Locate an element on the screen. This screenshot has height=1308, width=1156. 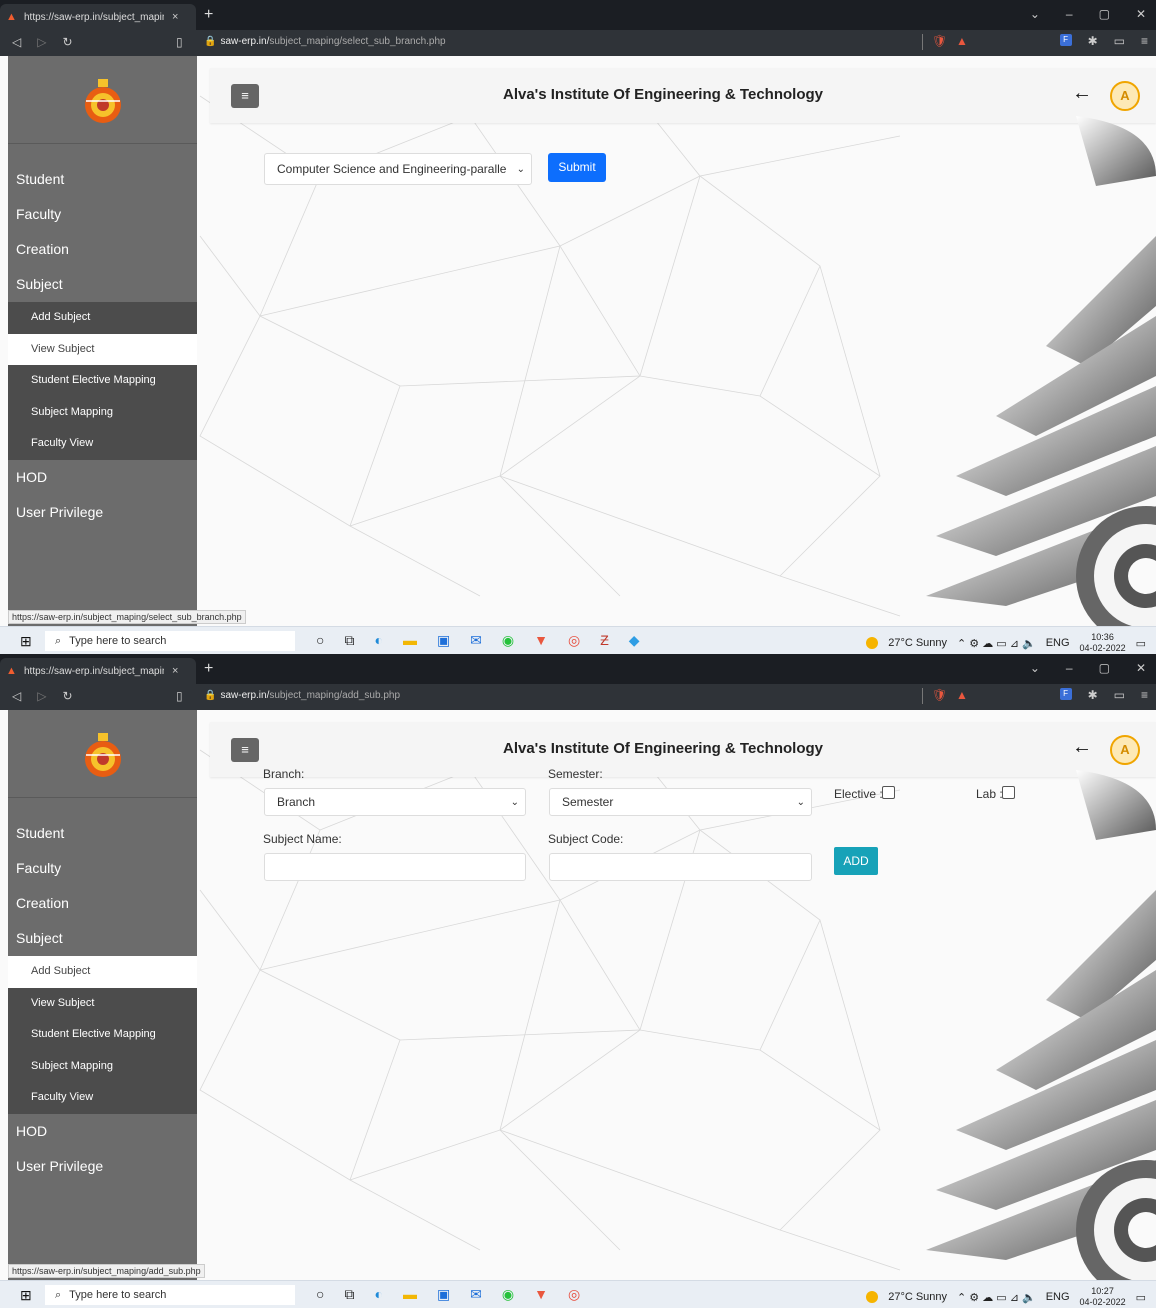
sidebar-item-user-privilege: User Privilege is located at coordinates (102, 1166).